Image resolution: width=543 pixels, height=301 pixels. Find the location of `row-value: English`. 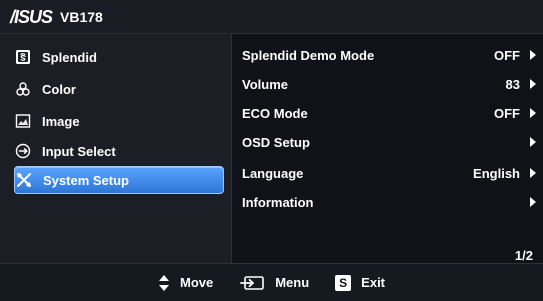

row-value: English is located at coordinates (496, 173).